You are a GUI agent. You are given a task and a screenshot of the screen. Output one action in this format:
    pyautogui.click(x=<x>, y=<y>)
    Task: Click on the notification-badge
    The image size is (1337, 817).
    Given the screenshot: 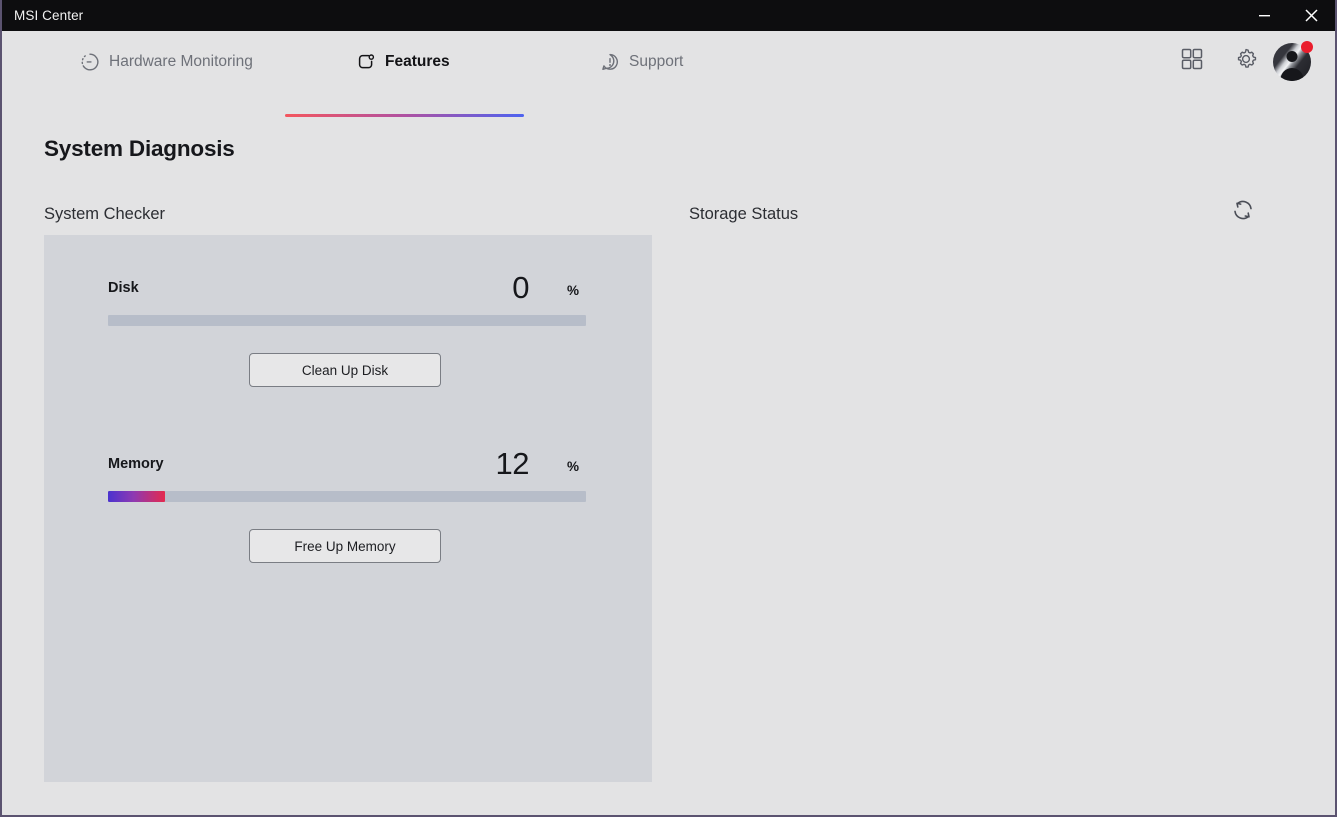 What is the action you would take?
    pyautogui.click(x=1307, y=46)
    